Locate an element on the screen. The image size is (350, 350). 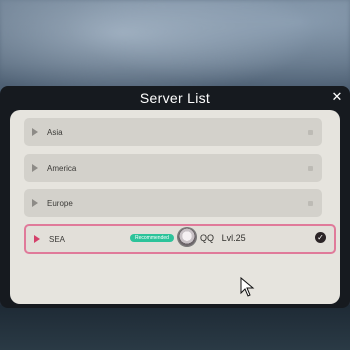
server-name: SEA is located at coordinates (57, 239).